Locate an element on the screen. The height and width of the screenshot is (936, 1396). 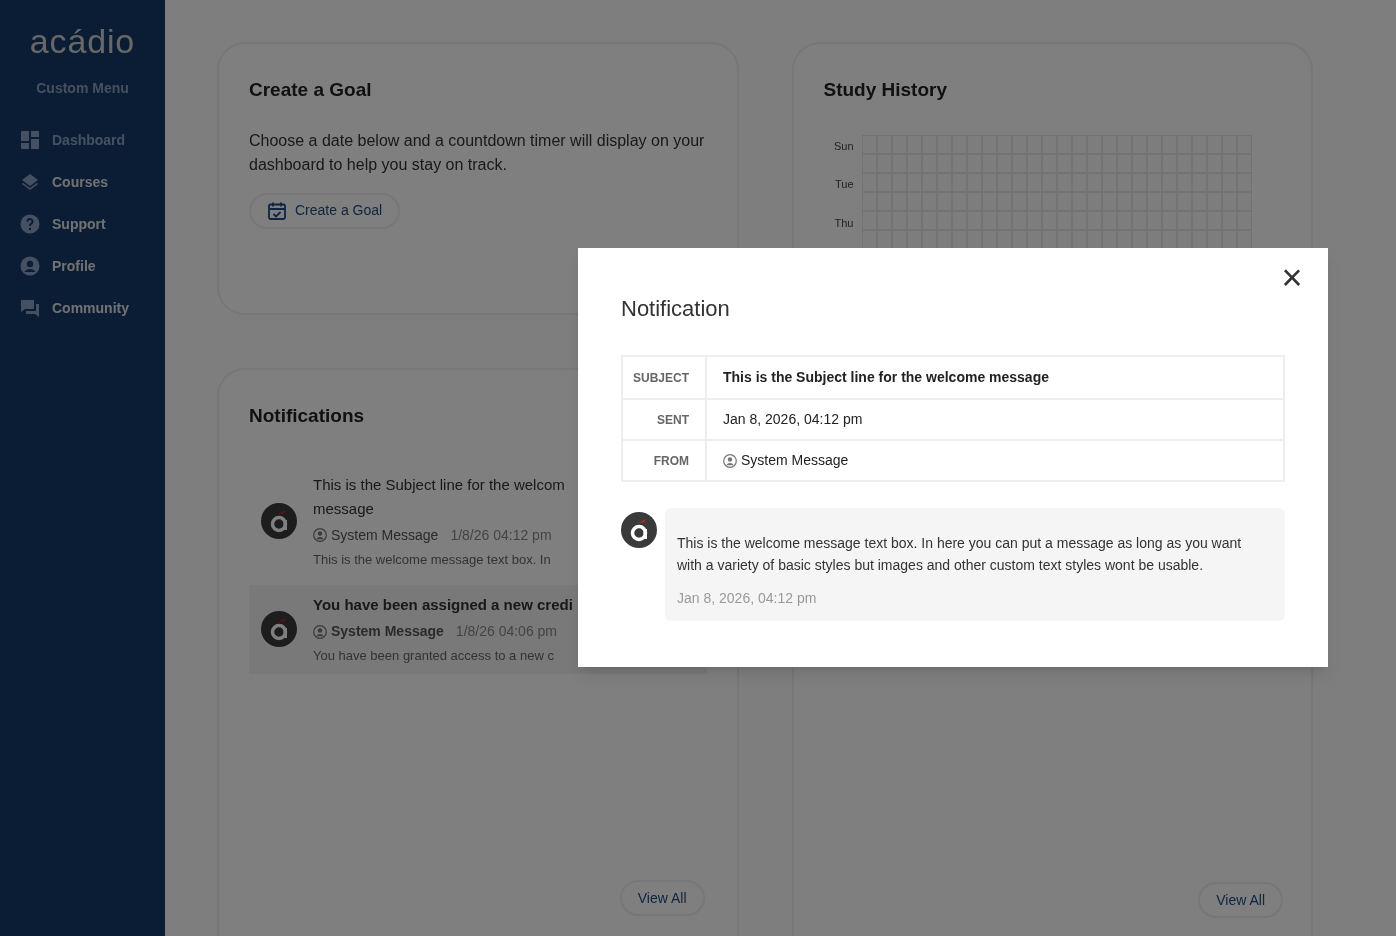
detail-value: Jan 8, 2026, 04:12 pm is located at coordinates (793, 419).